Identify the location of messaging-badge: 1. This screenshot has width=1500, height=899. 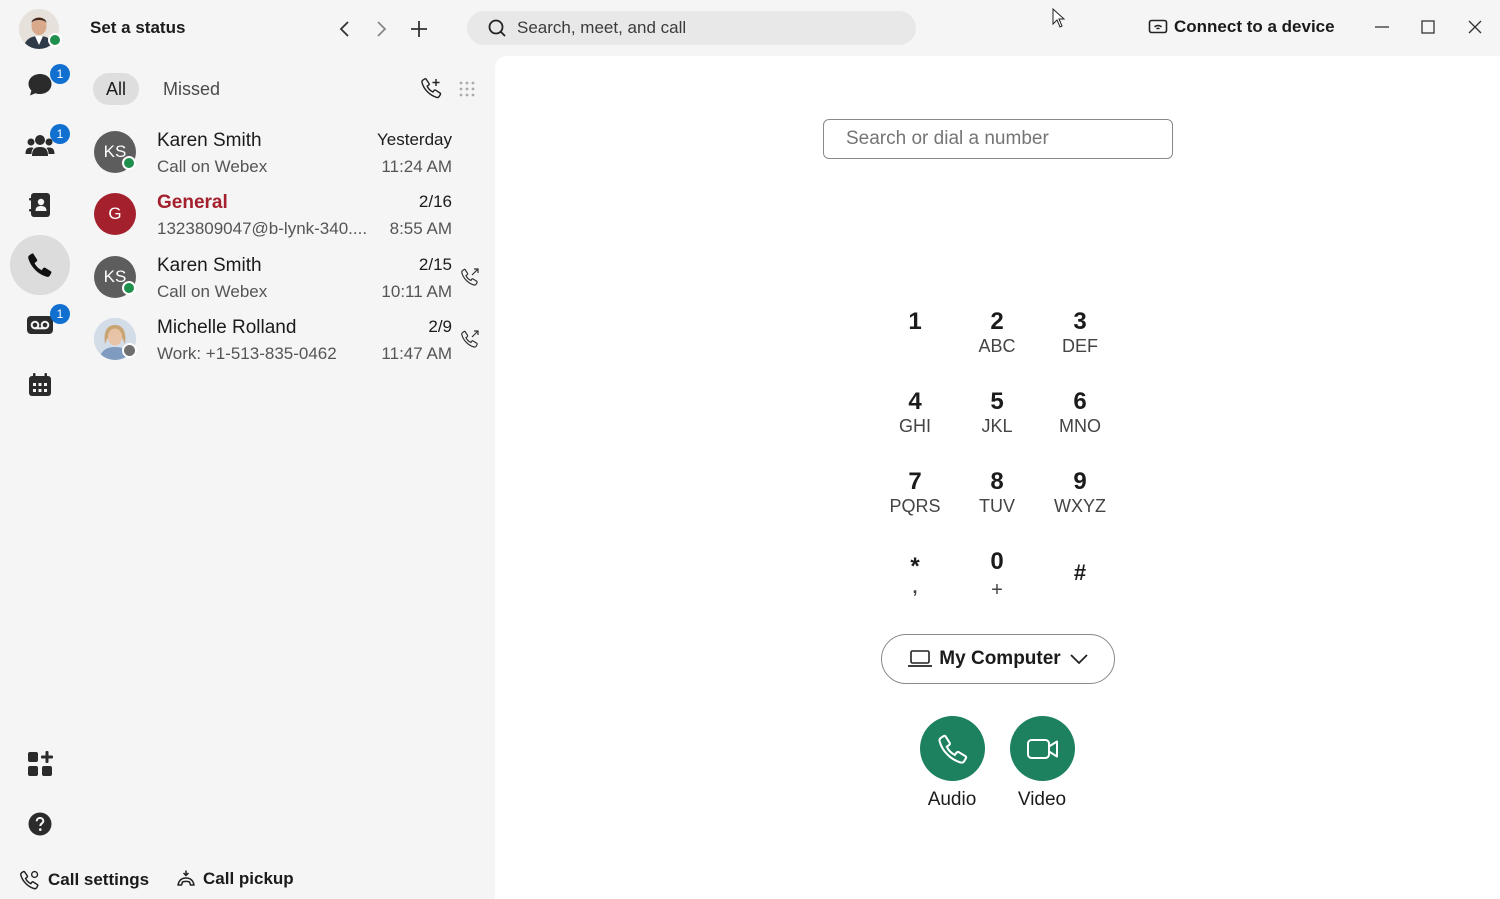
(60, 74).